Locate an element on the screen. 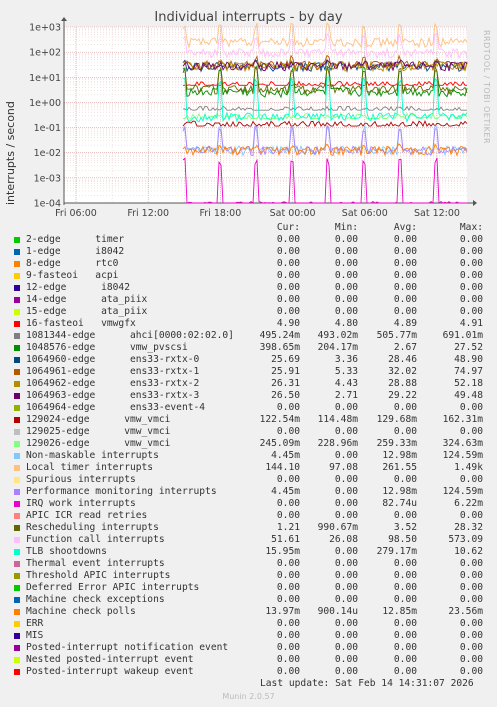  y-axis-arrow is located at coordinates (64, 19).